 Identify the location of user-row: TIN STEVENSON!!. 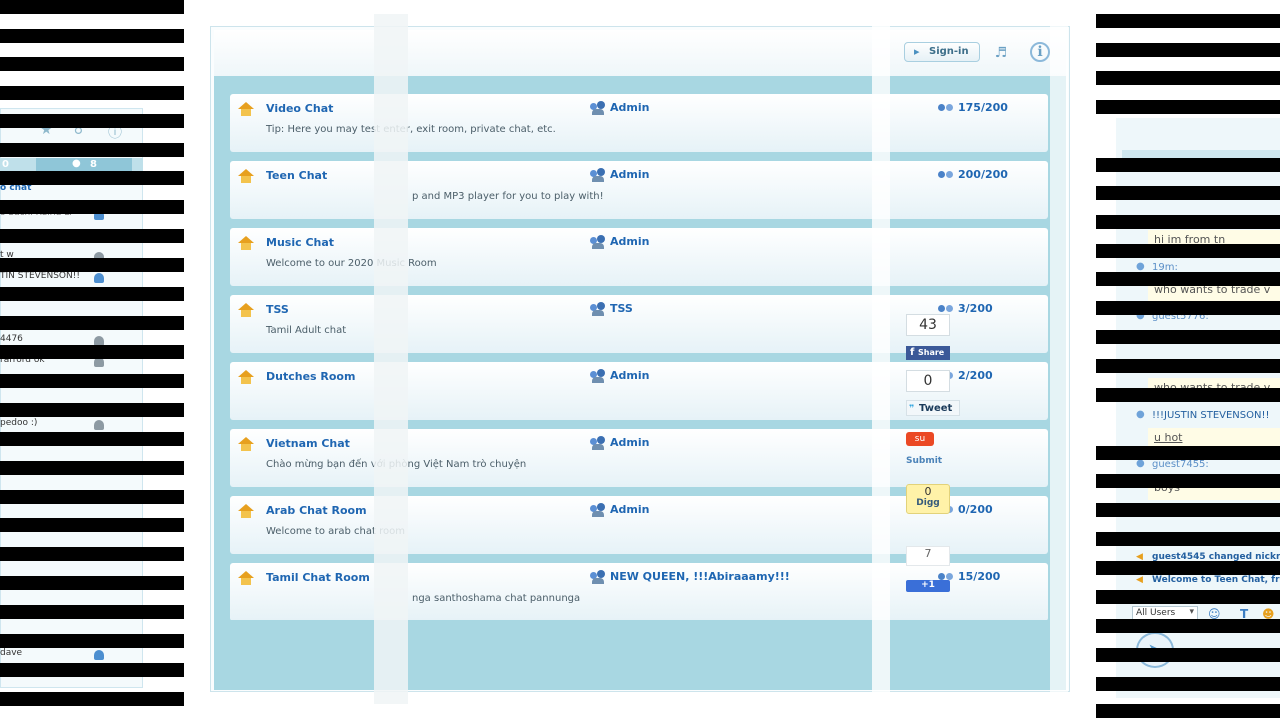
(60, 278).